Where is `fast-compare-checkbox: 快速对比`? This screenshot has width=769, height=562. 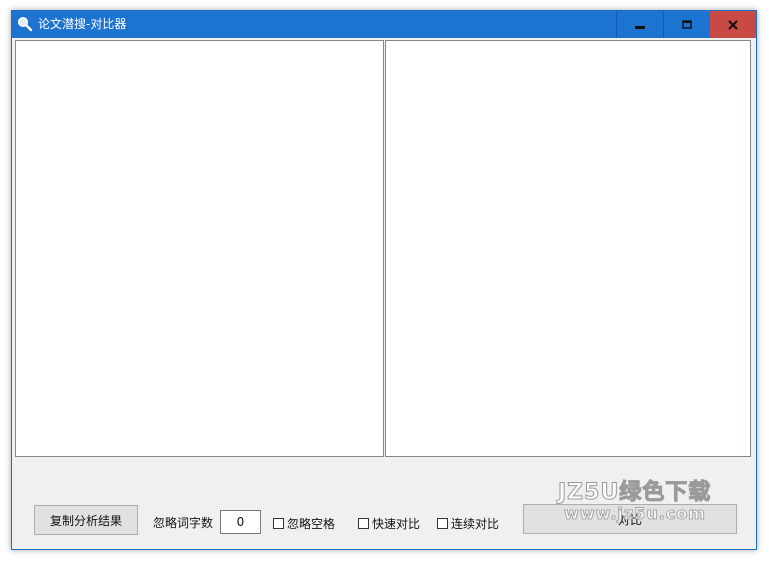
fast-compare-checkbox: 快速对比 is located at coordinates (389, 523).